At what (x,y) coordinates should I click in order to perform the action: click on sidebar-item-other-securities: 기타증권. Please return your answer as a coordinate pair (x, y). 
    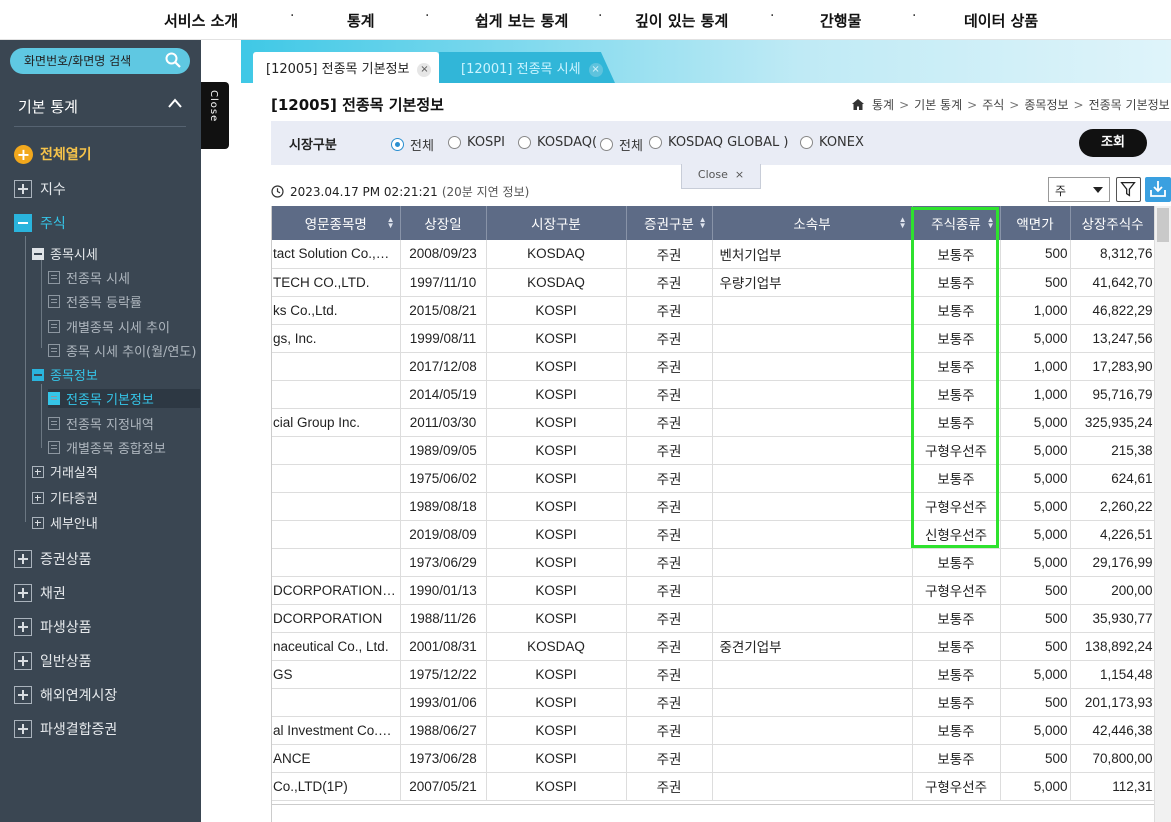
    Looking at the image, I should click on (65, 497).